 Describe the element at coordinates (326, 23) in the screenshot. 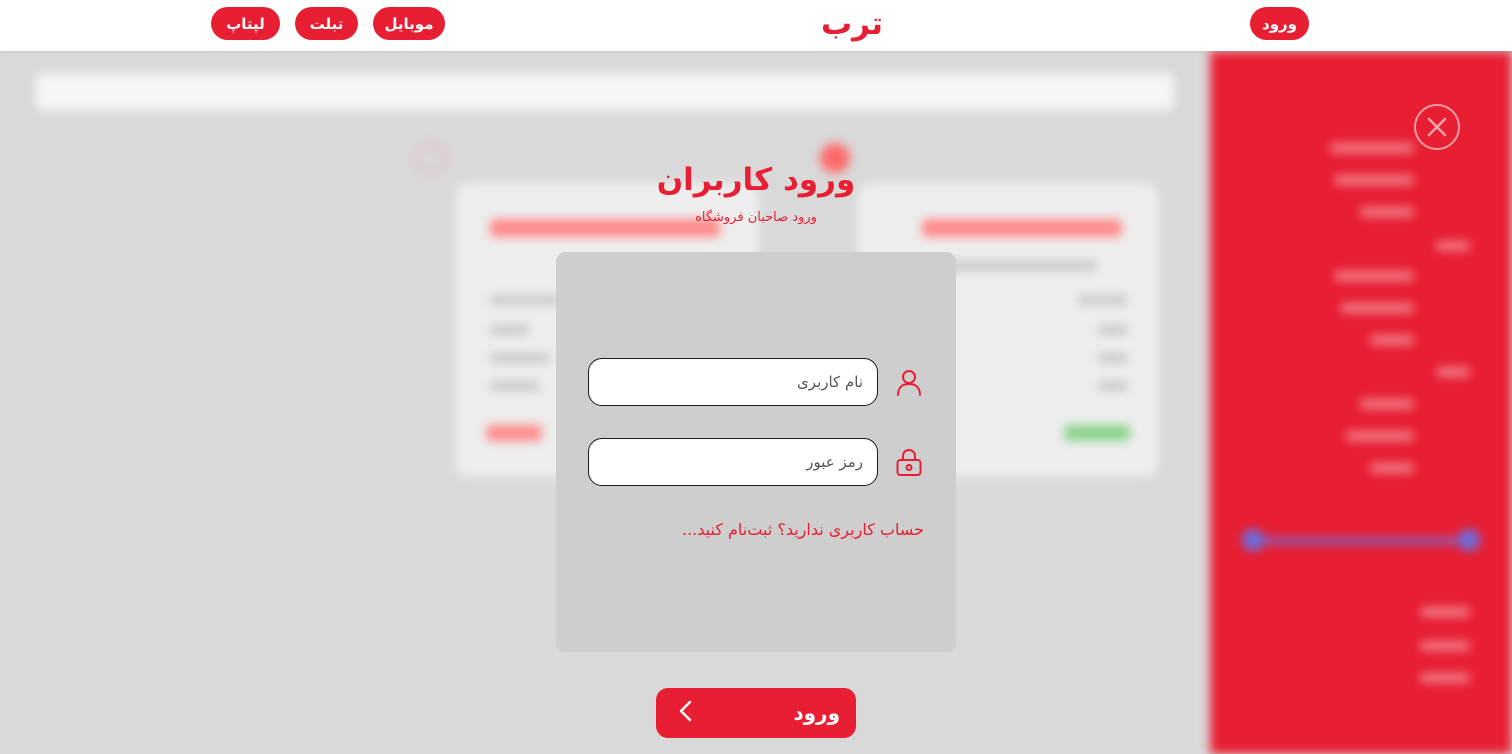

I see `category-tablet-button: تبلت` at that location.